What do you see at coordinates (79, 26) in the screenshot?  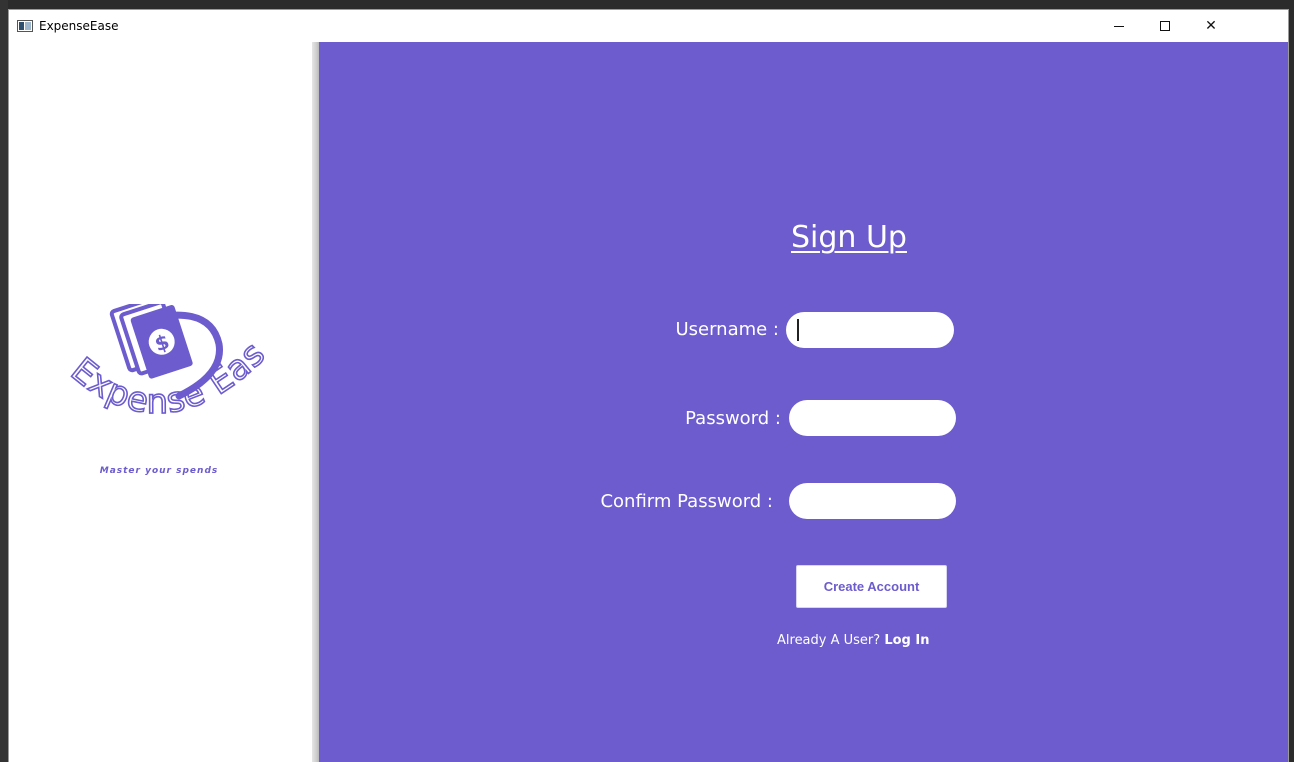 I see `window-title: ExpenseEase` at bounding box center [79, 26].